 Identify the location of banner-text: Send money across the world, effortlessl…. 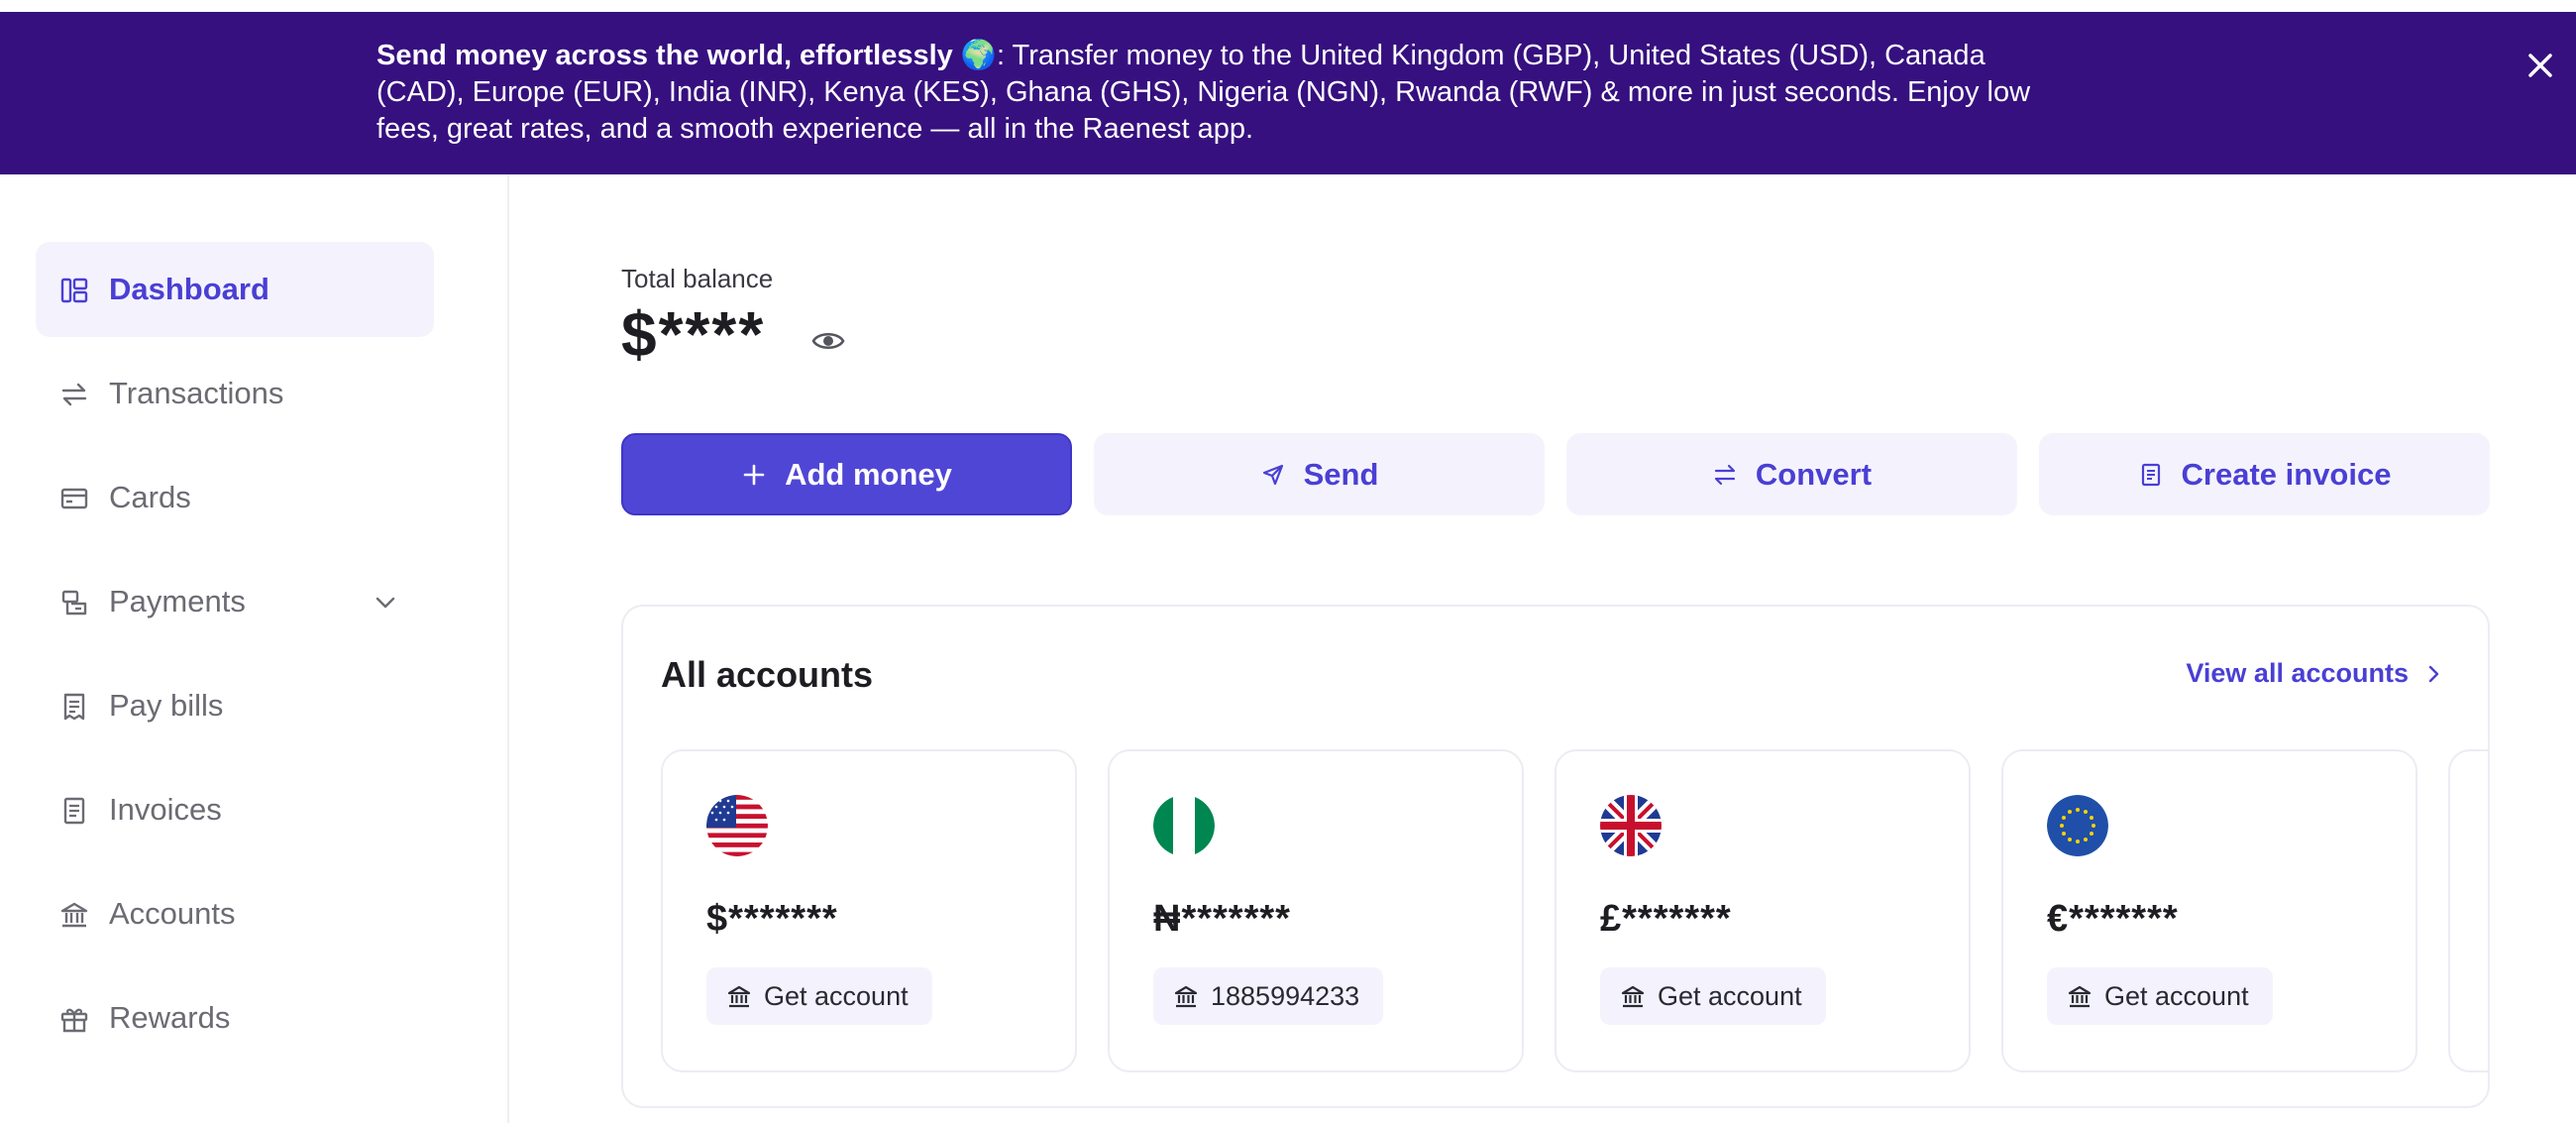
(1229, 93).